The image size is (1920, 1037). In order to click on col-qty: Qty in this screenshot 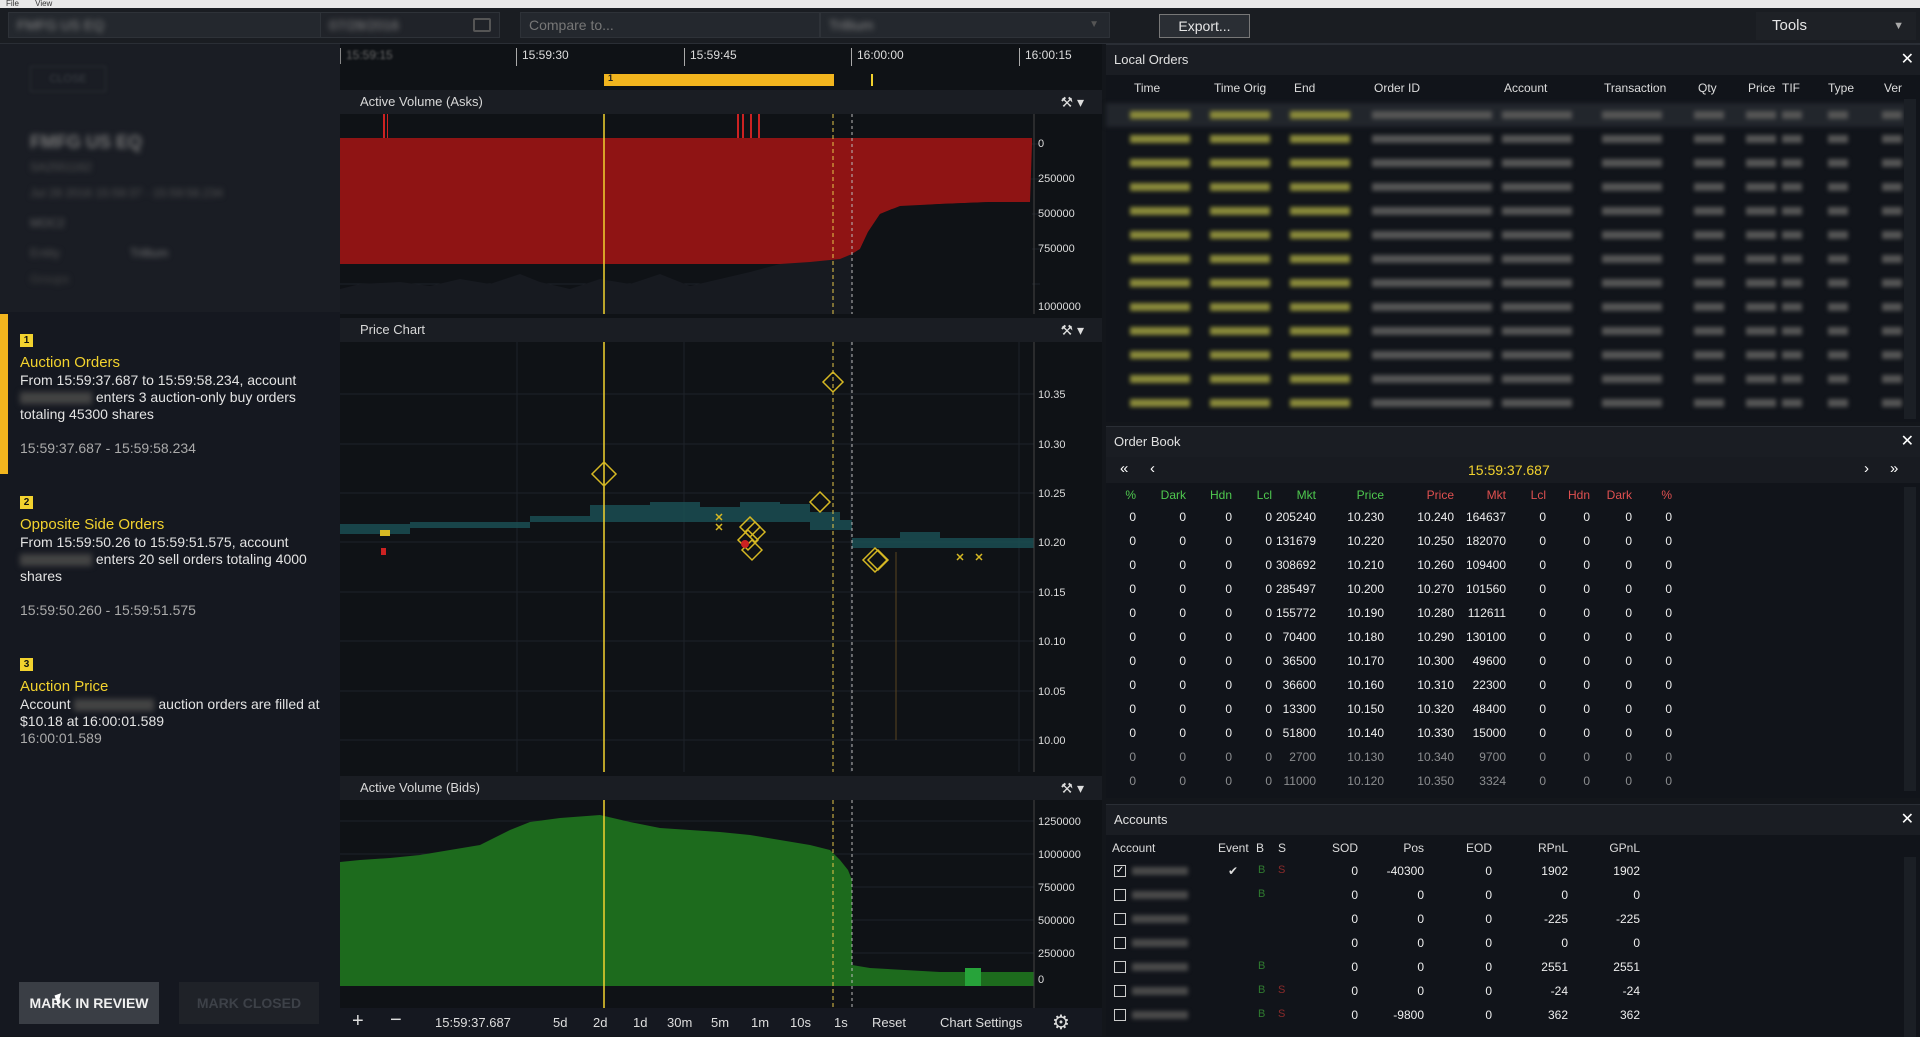, I will do `click(1707, 88)`.